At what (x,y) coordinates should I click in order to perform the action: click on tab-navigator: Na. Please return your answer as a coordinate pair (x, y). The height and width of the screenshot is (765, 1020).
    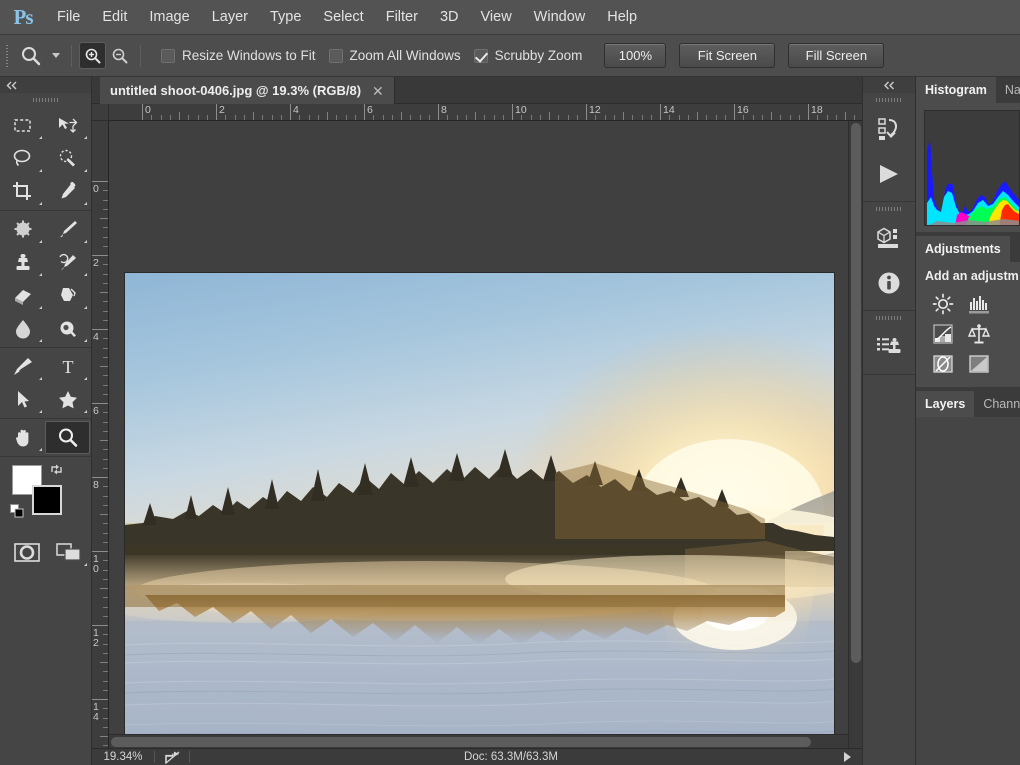
    Looking at the image, I should click on (1008, 90).